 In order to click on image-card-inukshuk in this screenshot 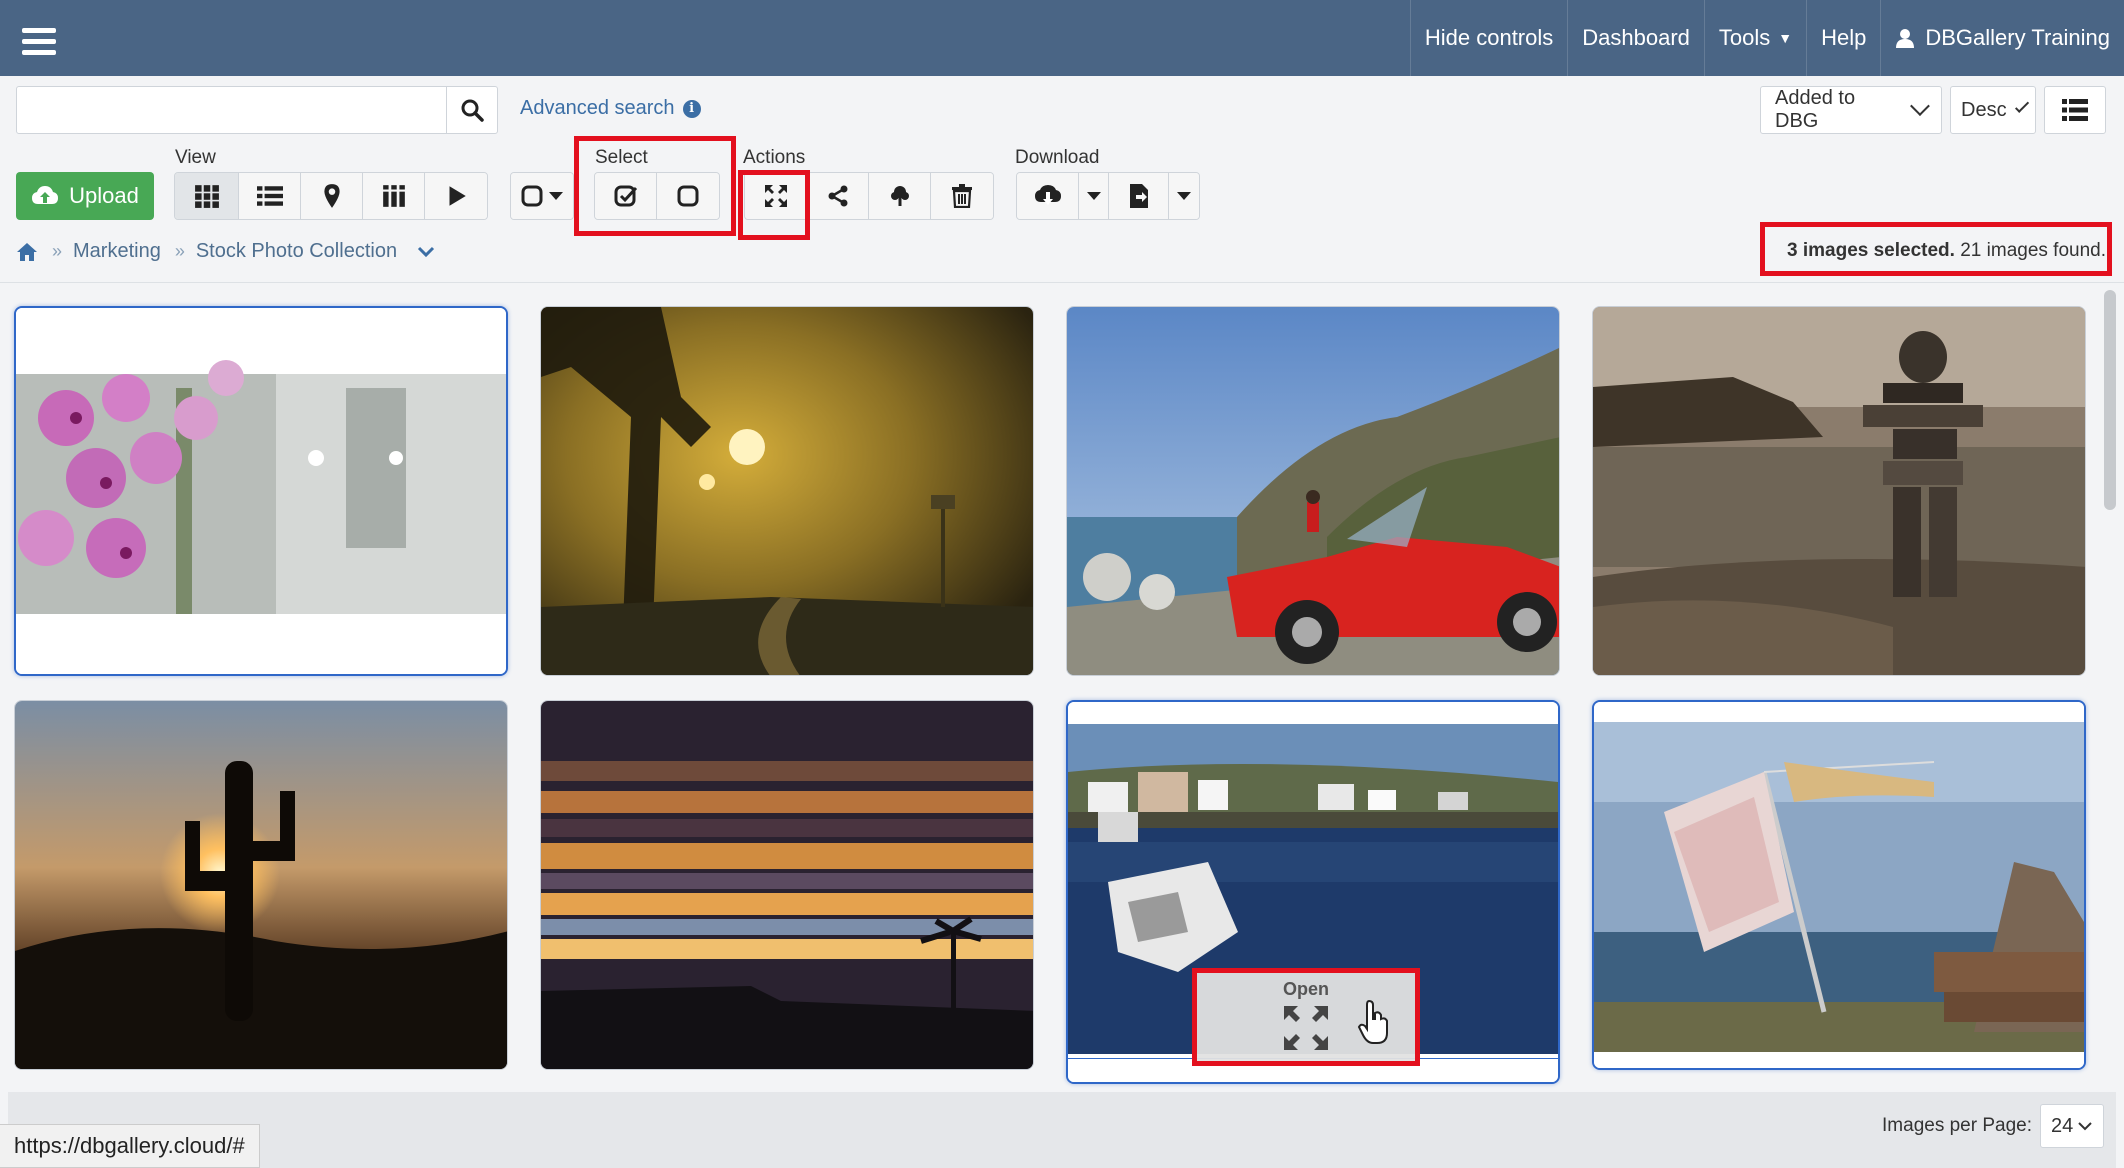, I will do `click(1839, 491)`.